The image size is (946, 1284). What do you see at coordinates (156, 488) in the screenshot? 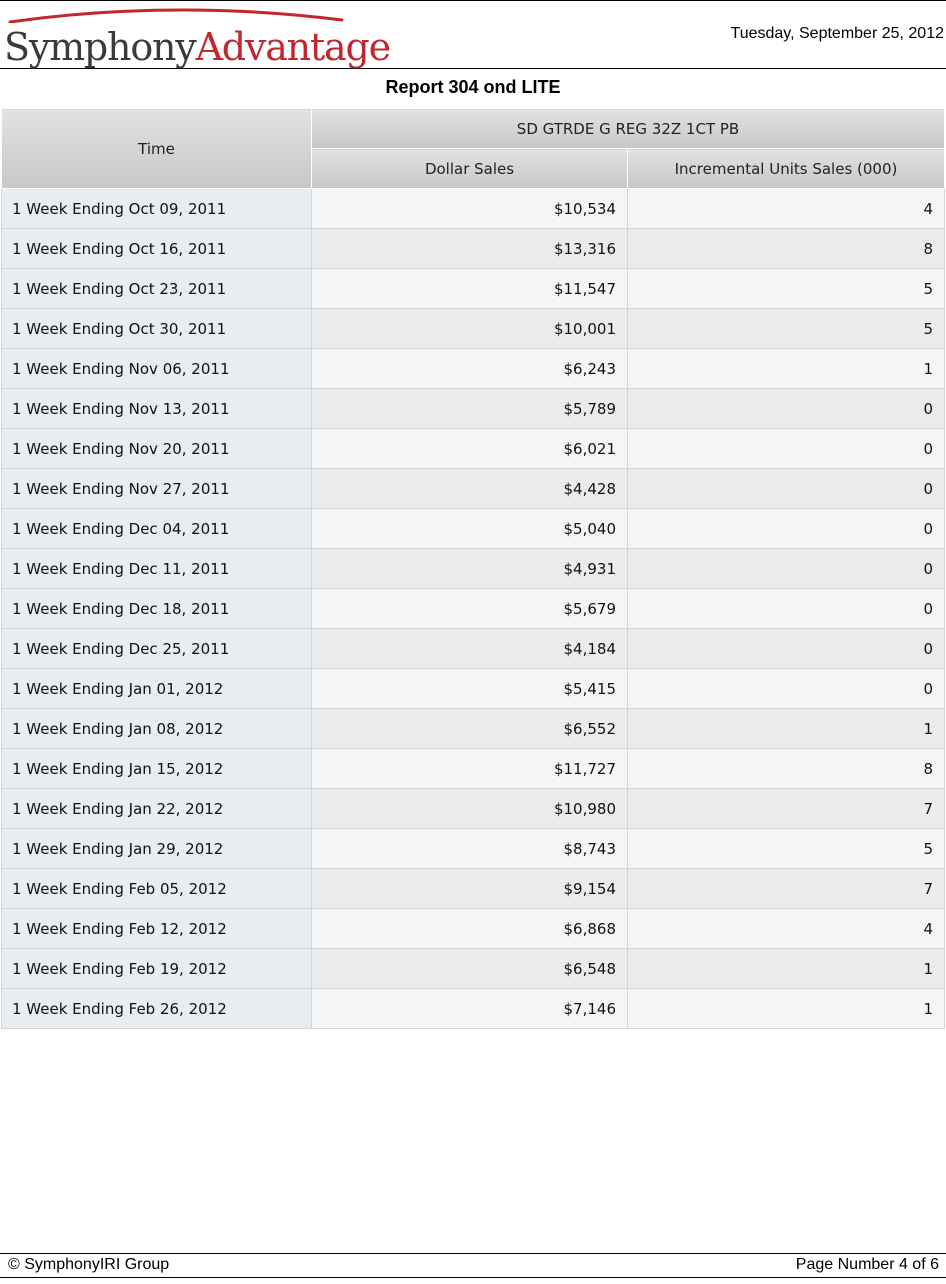
I see `time-cell: 1 Week Ending Nov 27, 2011` at bounding box center [156, 488].